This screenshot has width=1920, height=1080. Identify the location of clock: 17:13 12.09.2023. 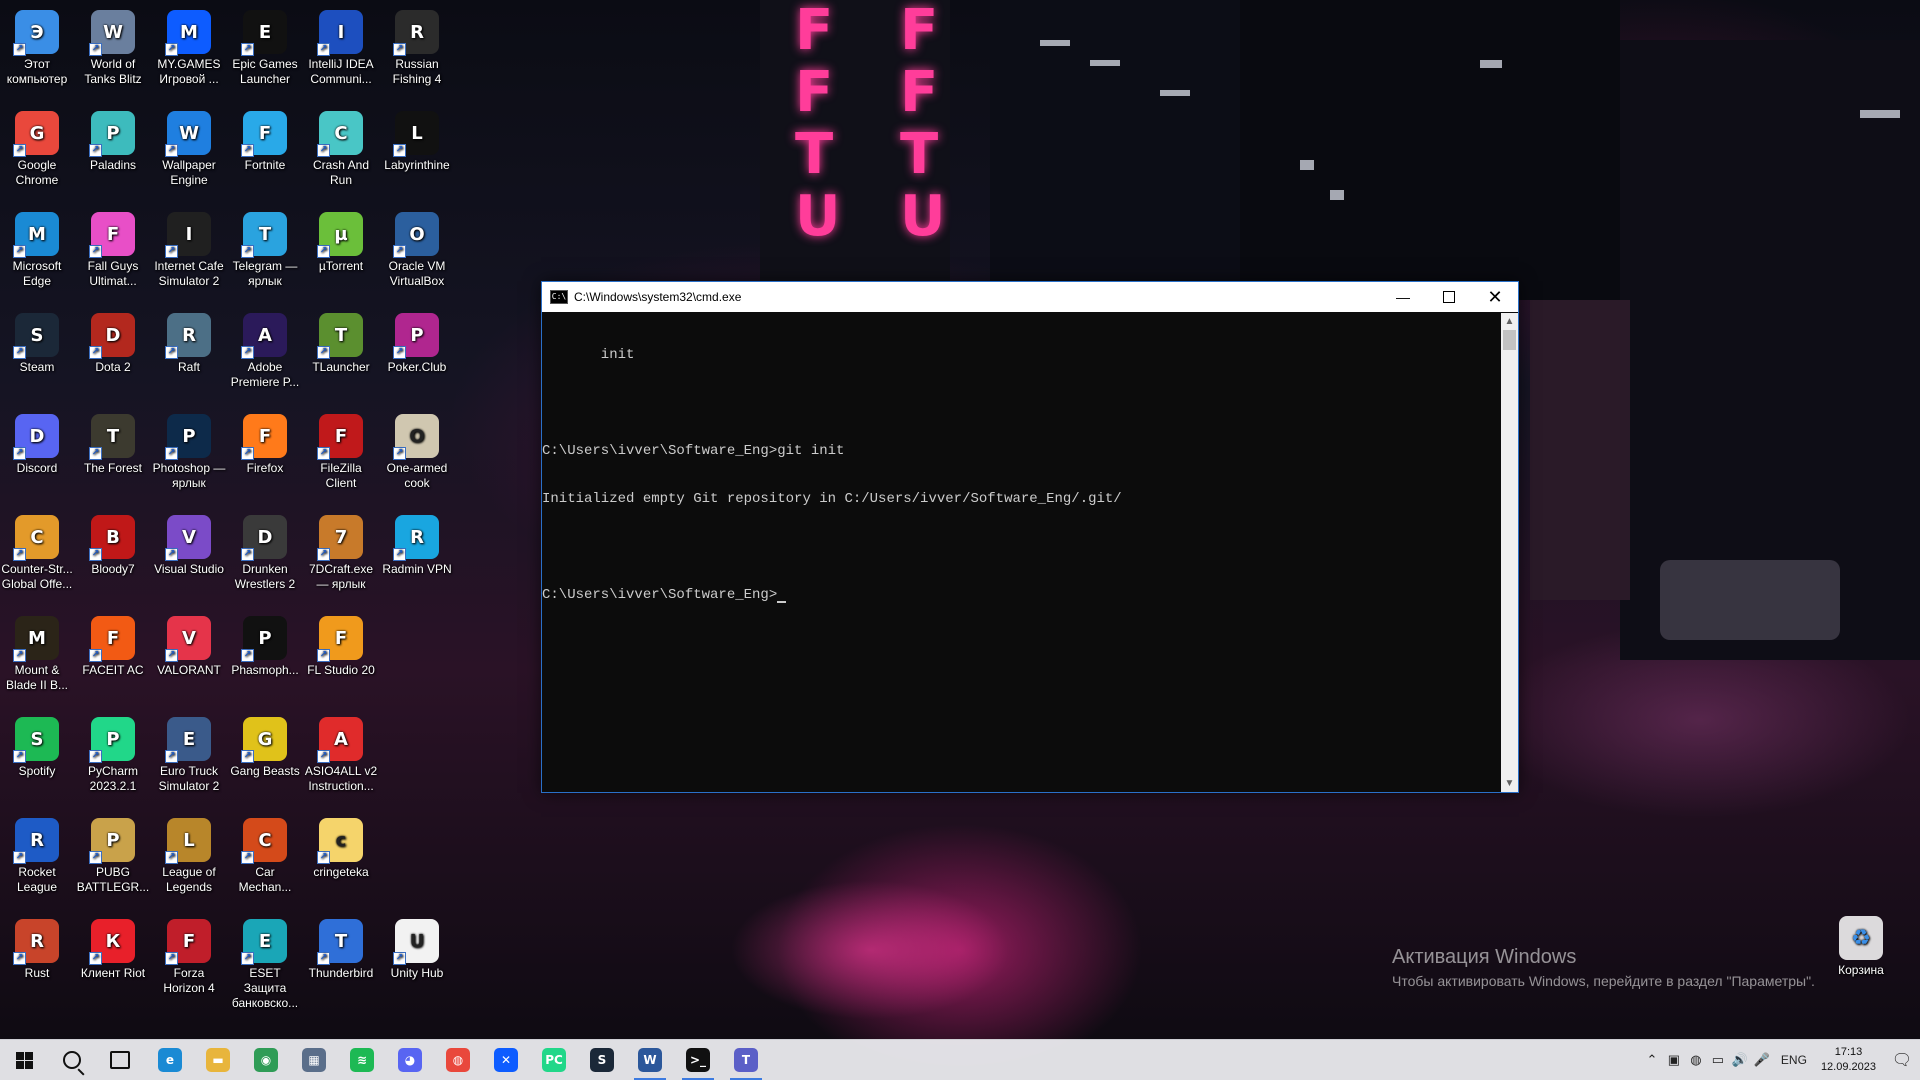
(1848, 1060).